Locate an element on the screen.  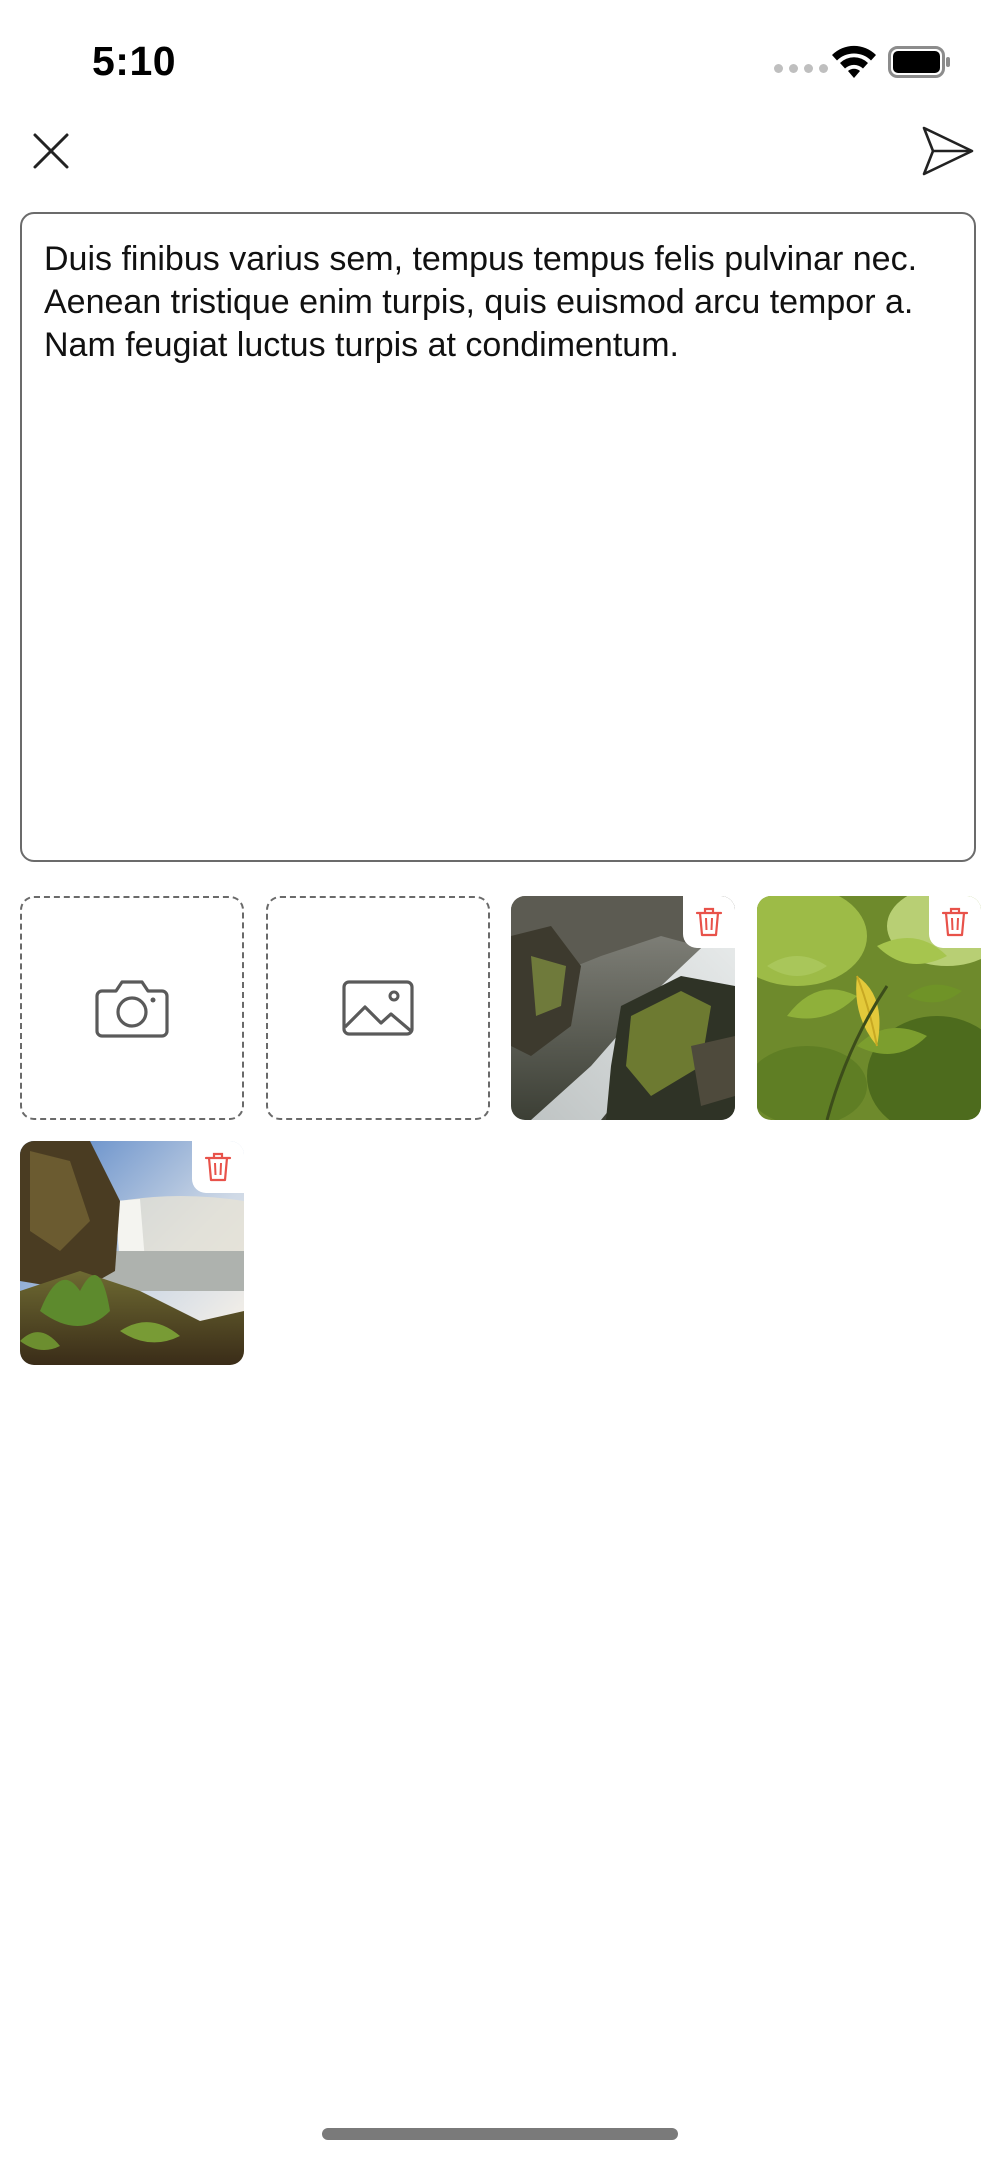
wifi-icon is located at coordinates (854, 61).